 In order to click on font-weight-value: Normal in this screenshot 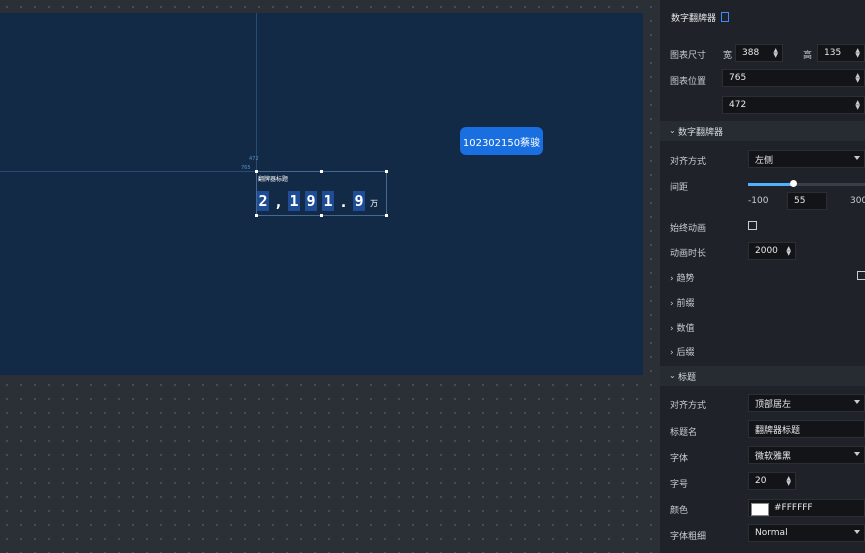, I will do `click(771, 533)`.